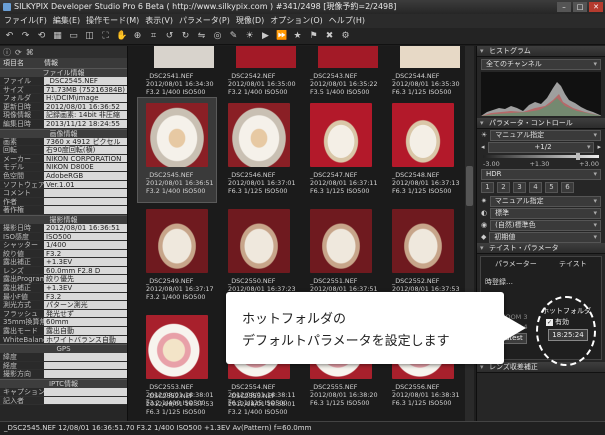 The image size is (605, 435). I want to click on grid-view-icon: ▦, so click(57, 36).